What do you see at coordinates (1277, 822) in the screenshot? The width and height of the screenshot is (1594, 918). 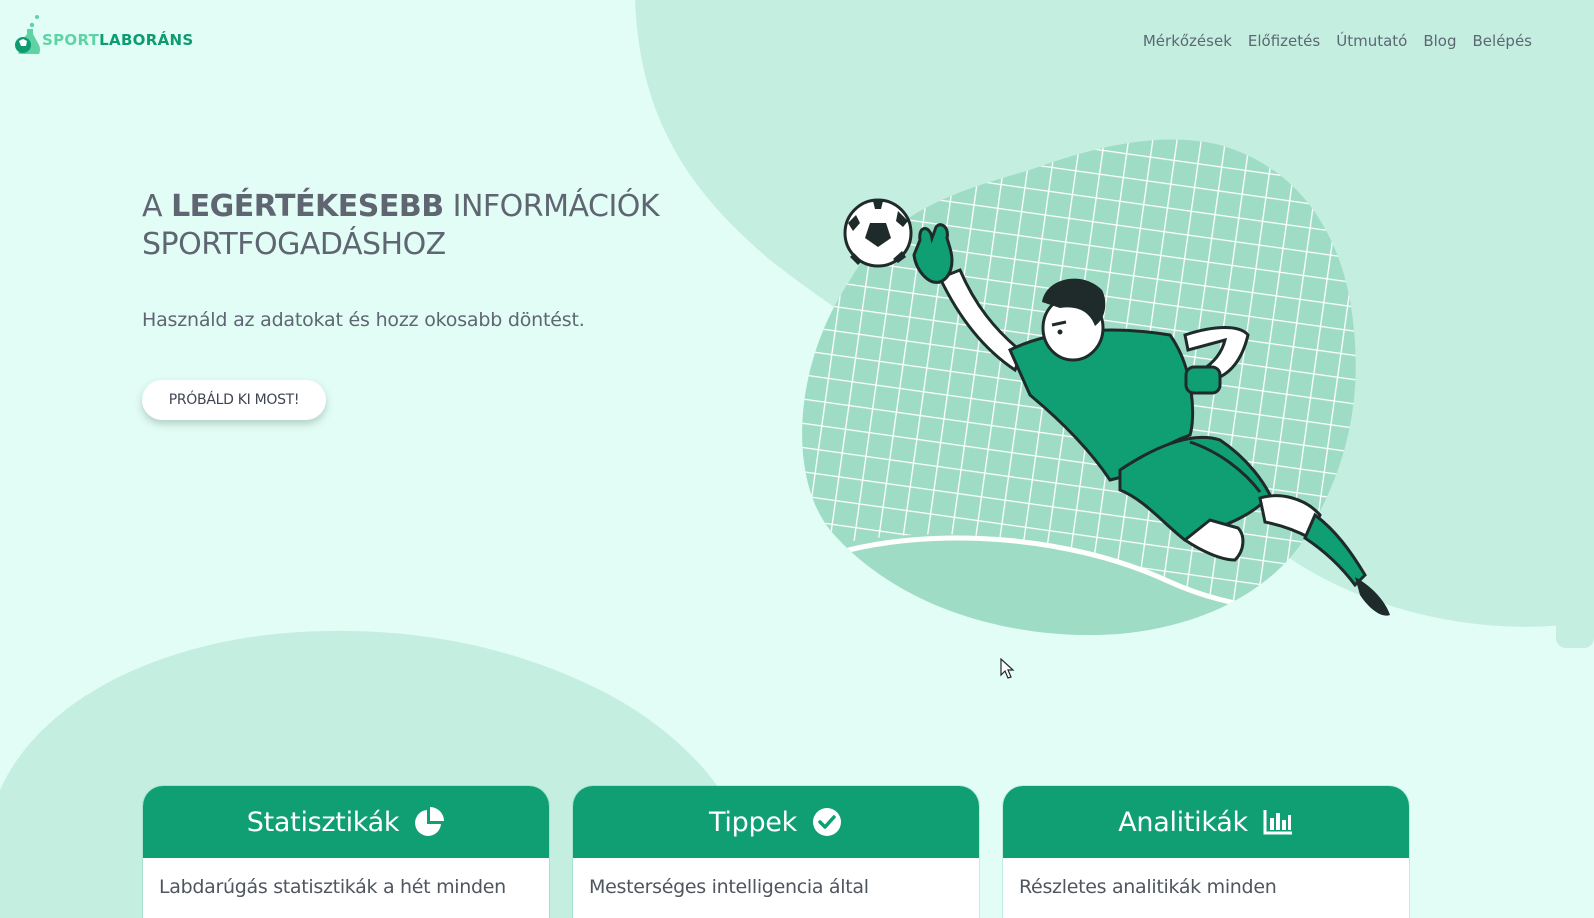 I see `bar-chart-icon` at bounding box center [1277, 822].